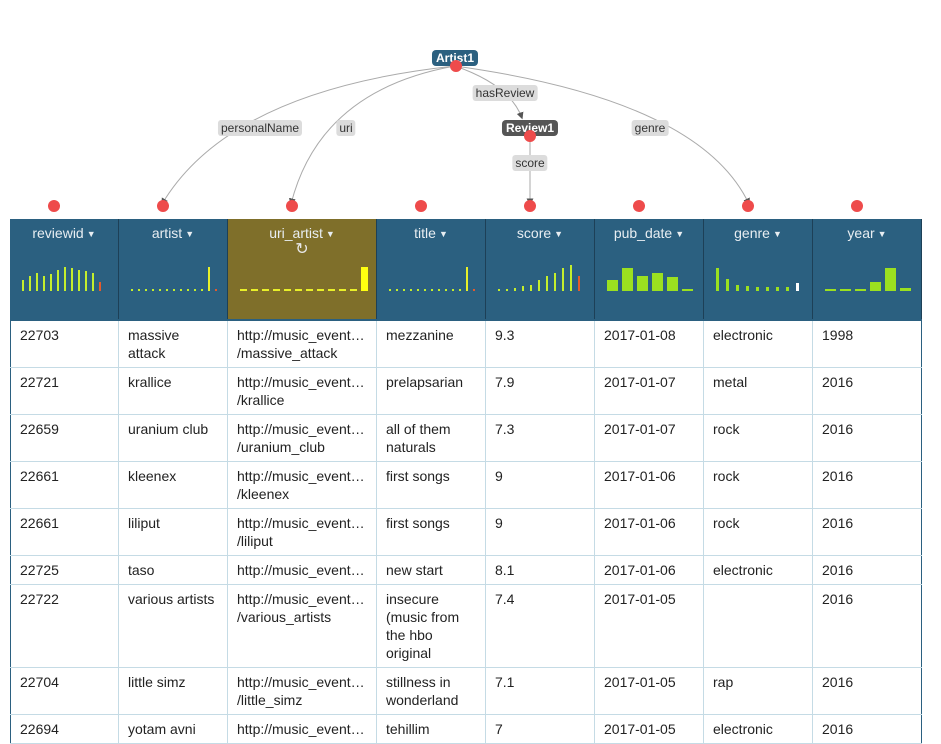 This screenshot has width=941, height=744. What do you see at coordinates (163, 206) in the screenshot?
I see `column-port-artist` at bounding box center [163, 206].